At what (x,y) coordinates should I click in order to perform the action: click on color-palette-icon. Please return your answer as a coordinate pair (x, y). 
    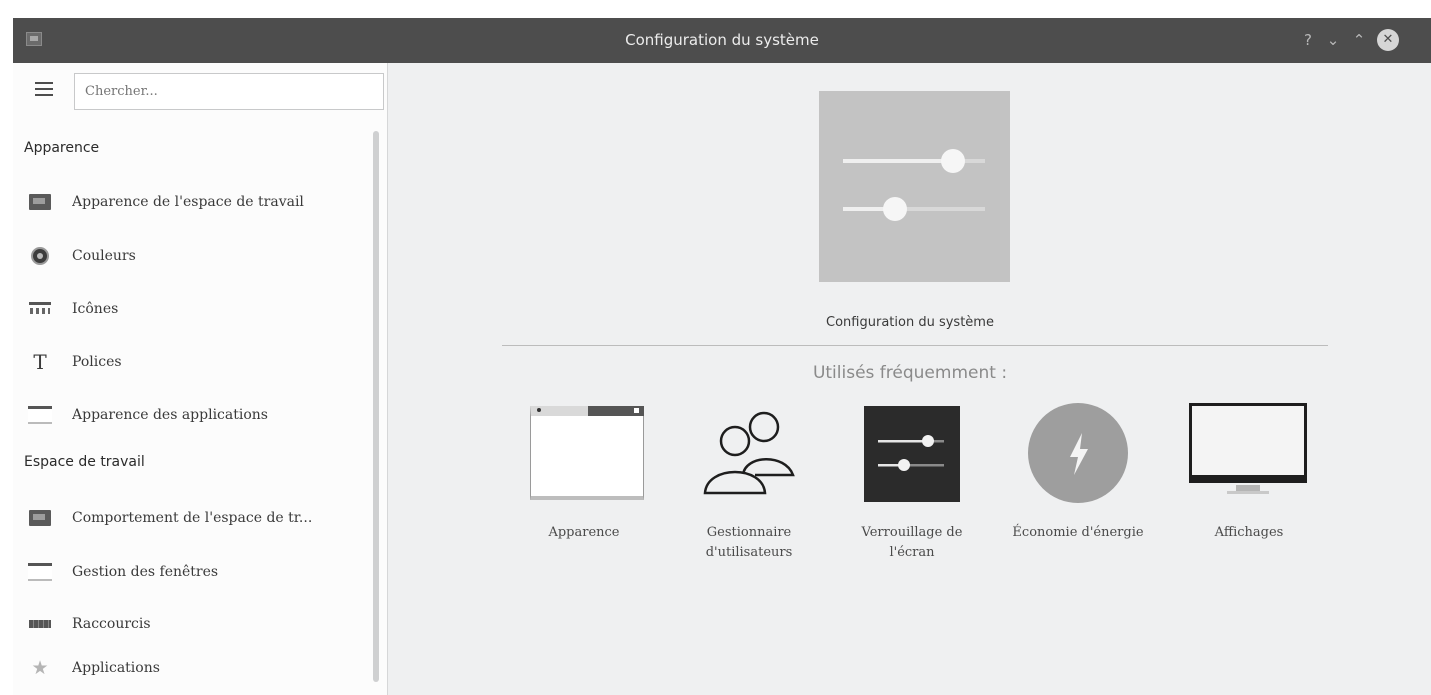
    Looking at the image, I should click on (40, 256).